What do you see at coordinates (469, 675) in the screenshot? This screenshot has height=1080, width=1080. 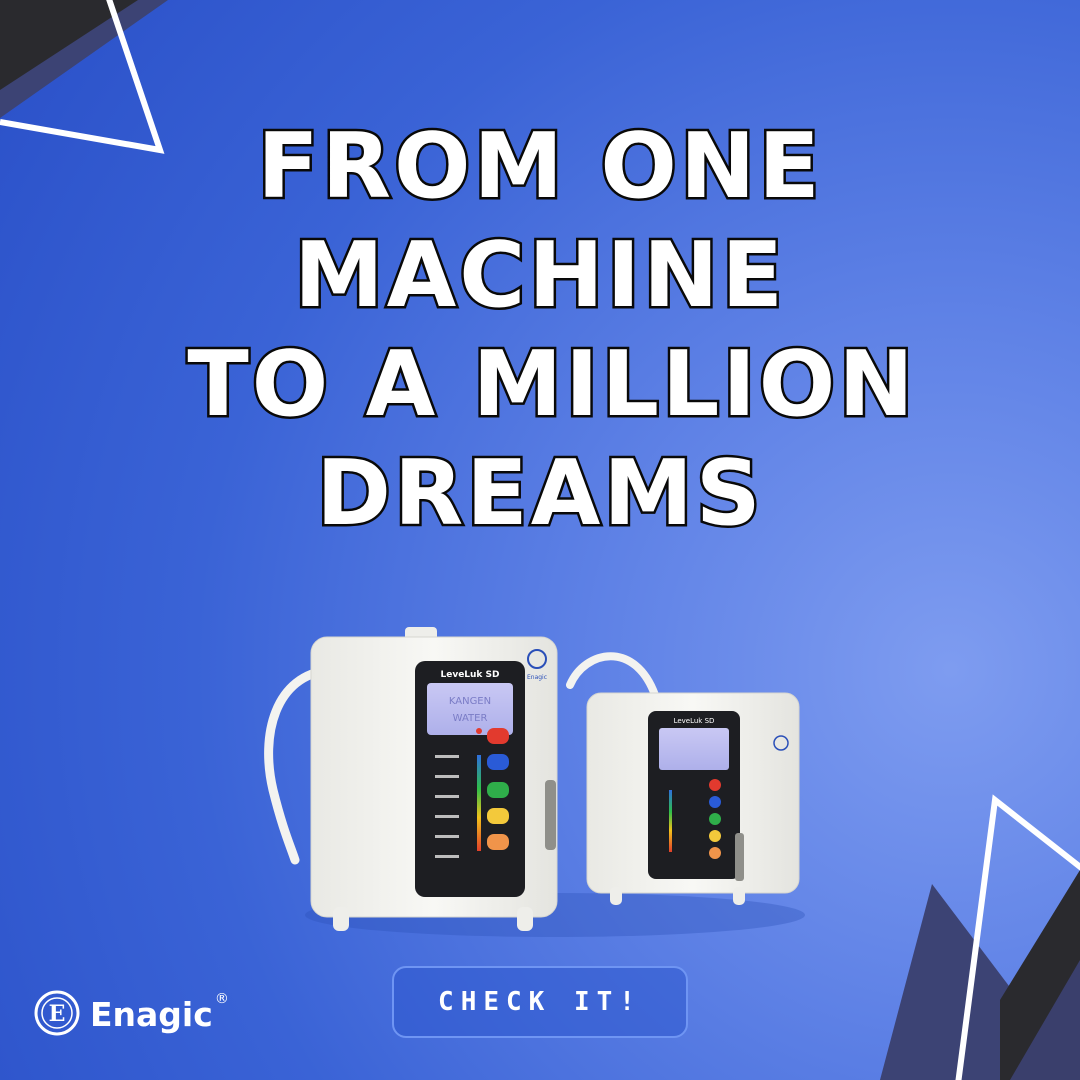 I see `large-model-label: LeveLuk SD` at bounding box center [469, 675].